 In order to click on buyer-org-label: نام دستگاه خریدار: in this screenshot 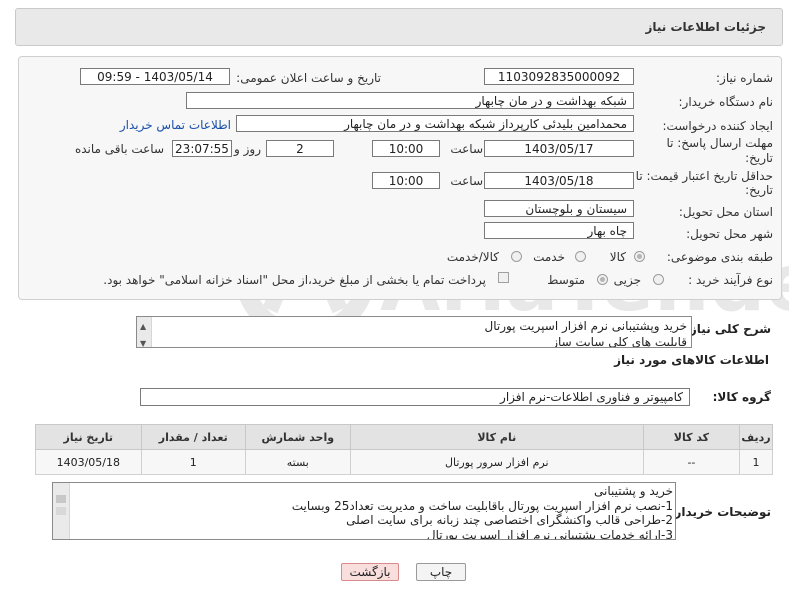, I will do `click(726, 102)`.